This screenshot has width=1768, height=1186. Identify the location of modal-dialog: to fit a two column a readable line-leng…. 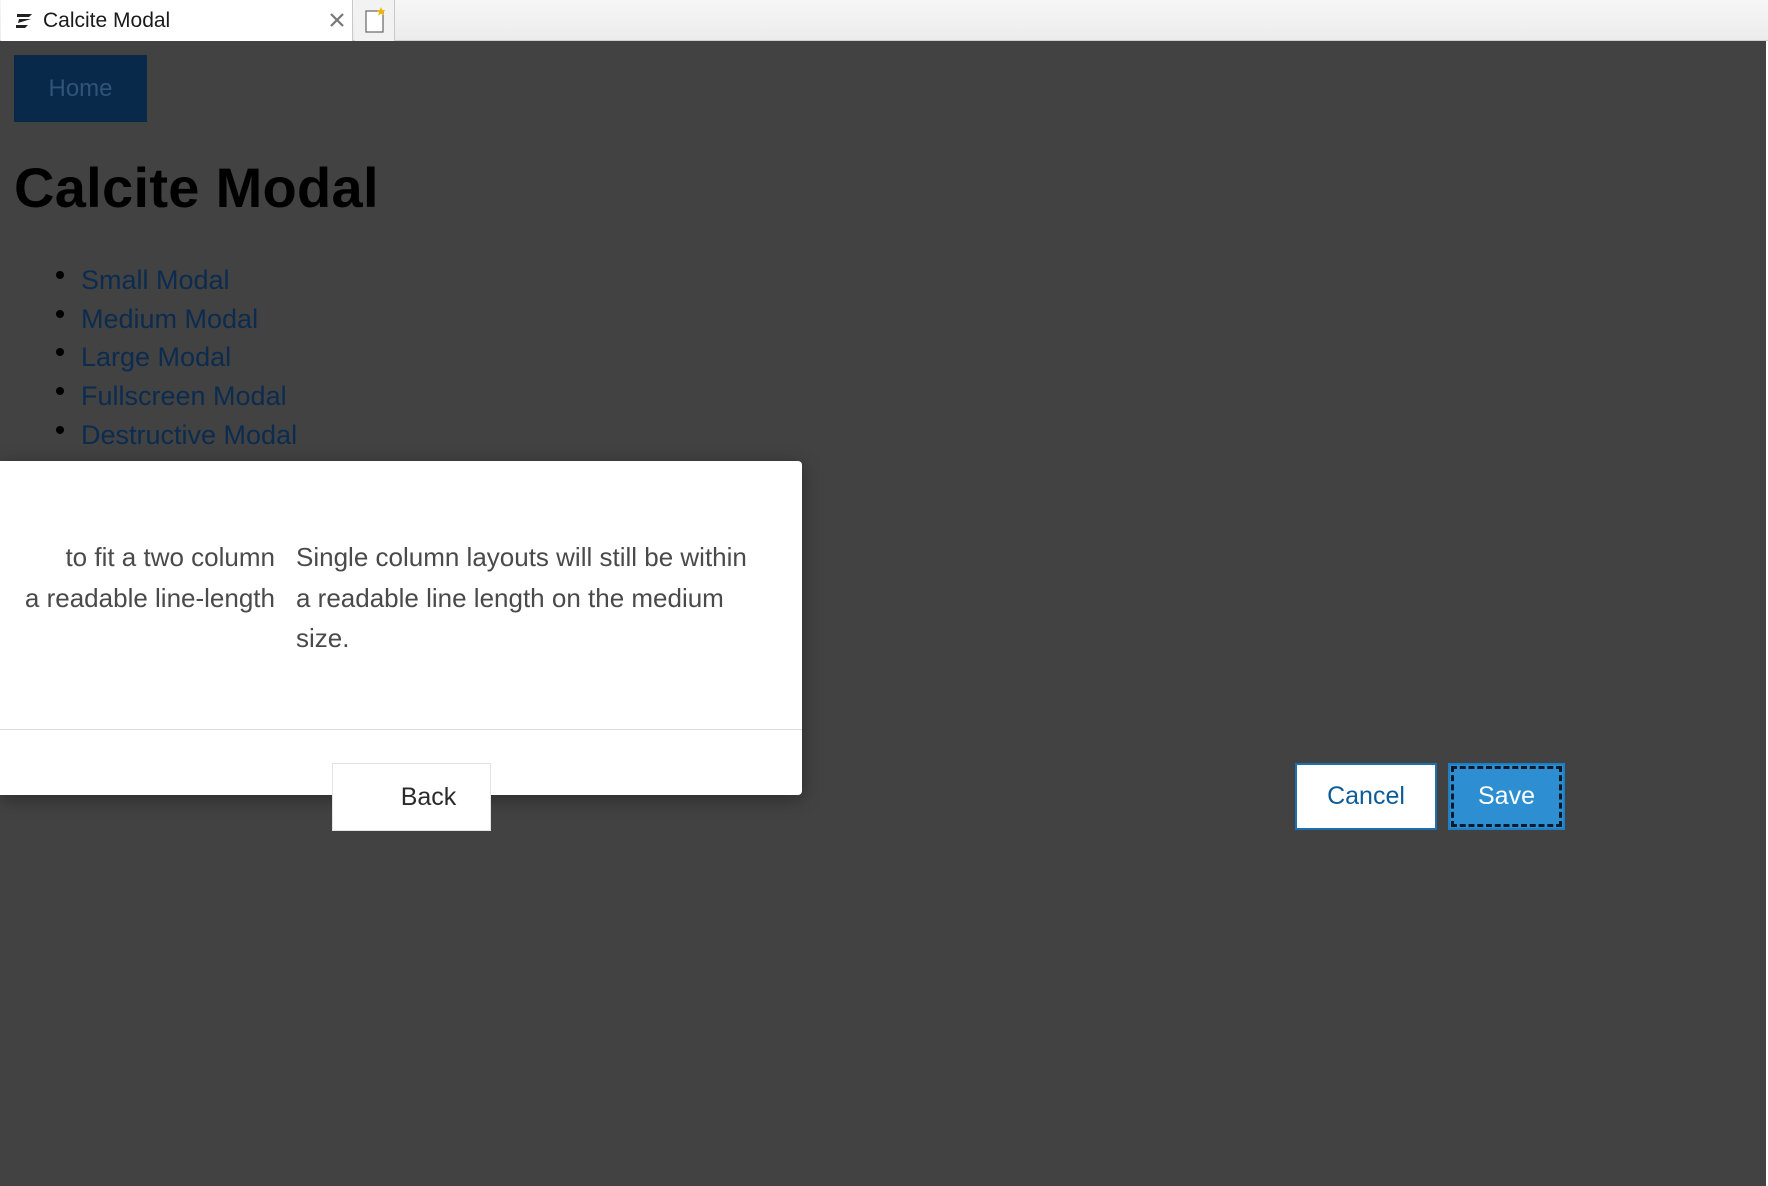
(401, 628).